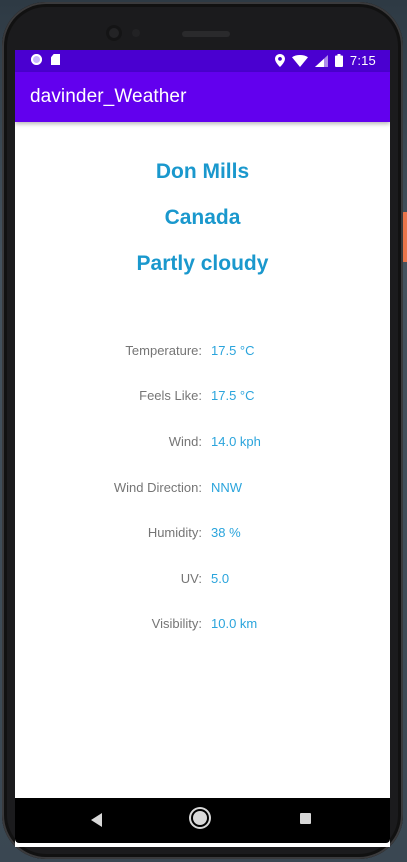 The width and height of the screenshot is (407, 862). Describe the element at coordinates (96, 820) in the screenshot. I see `back-icon` at that location.